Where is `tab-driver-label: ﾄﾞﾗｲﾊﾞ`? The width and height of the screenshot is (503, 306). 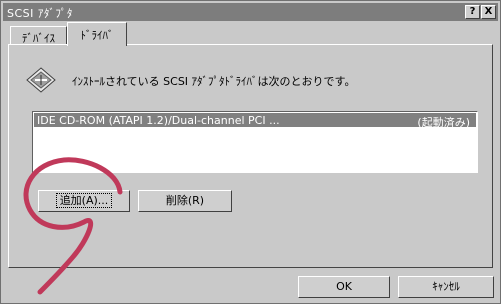
tab-driver-label: ﾄﾞﾗｲﾊﾞ is located at coordinates (97, 35).